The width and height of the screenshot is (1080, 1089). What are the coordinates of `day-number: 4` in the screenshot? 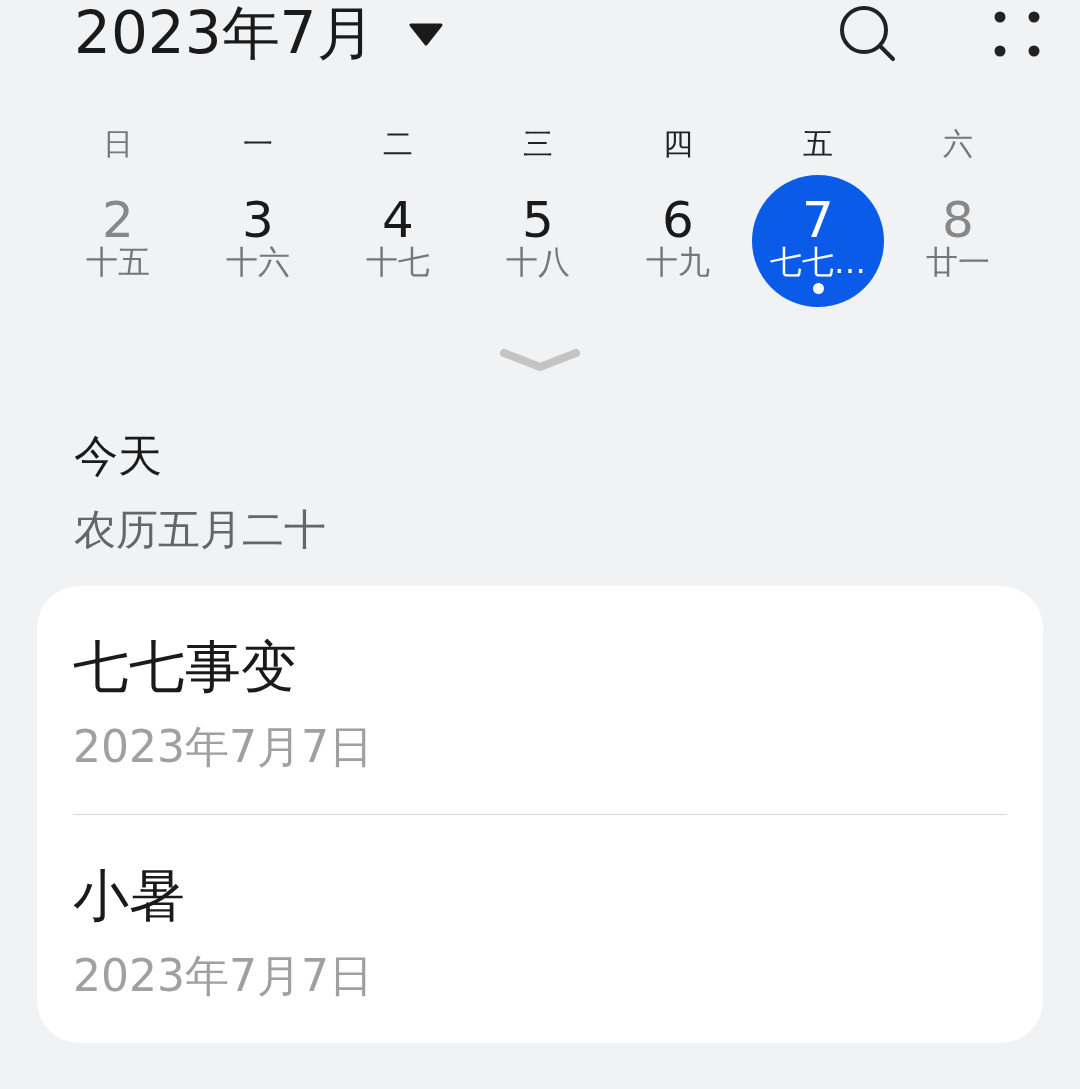 It's located at (398, 220).